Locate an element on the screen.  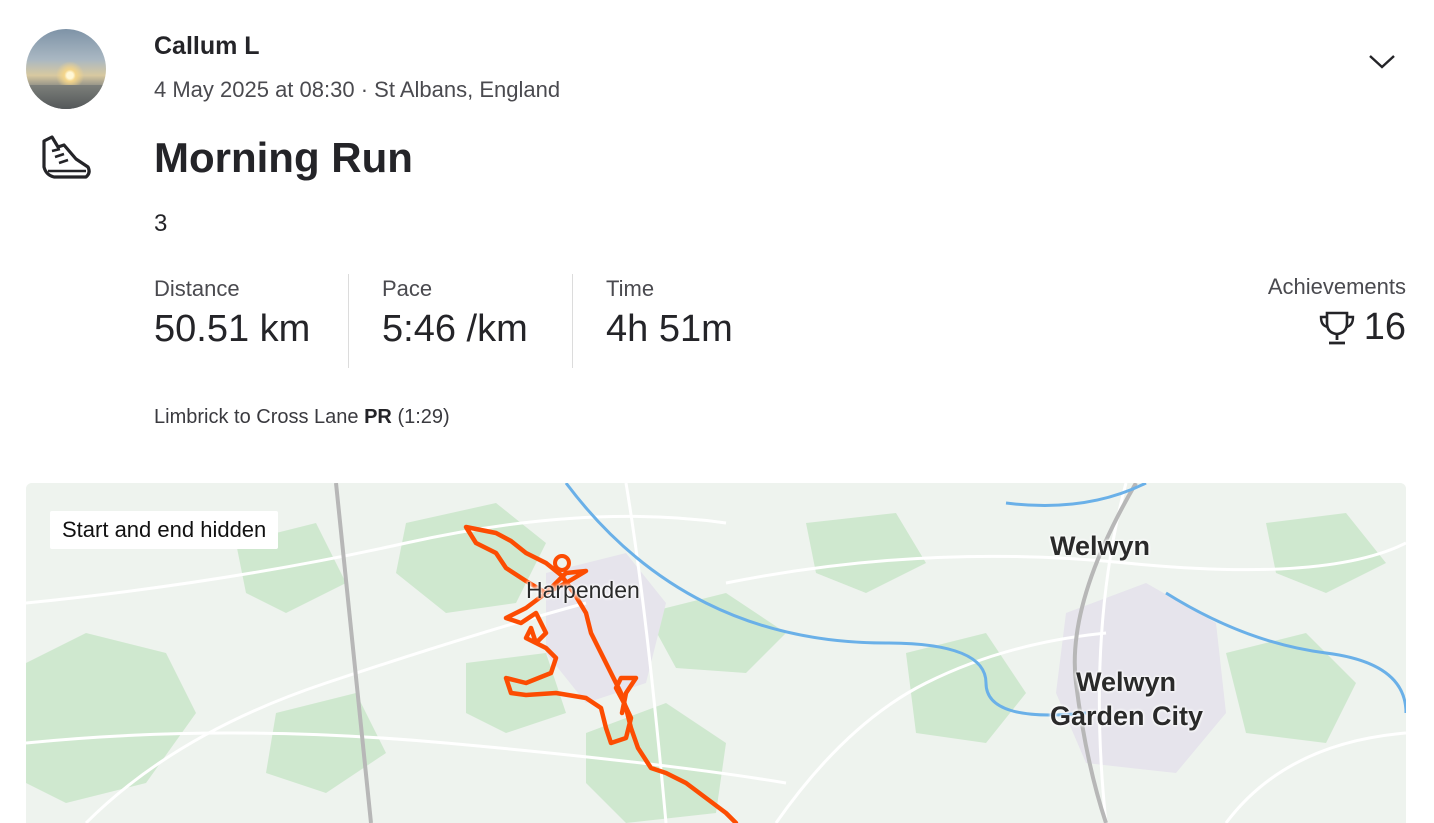
trophy-icon is located at coordinates (1336, 327).